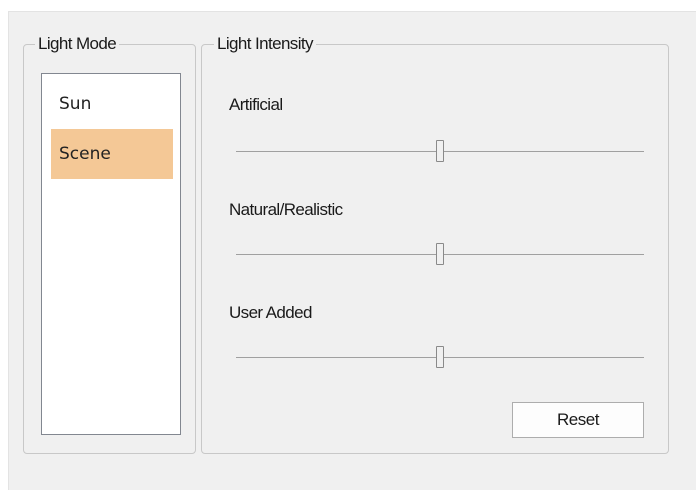 The height and width of the screenshot is (490, 696). I want to click on light-mode-listbox: Sun Scene, so click(111, 254).